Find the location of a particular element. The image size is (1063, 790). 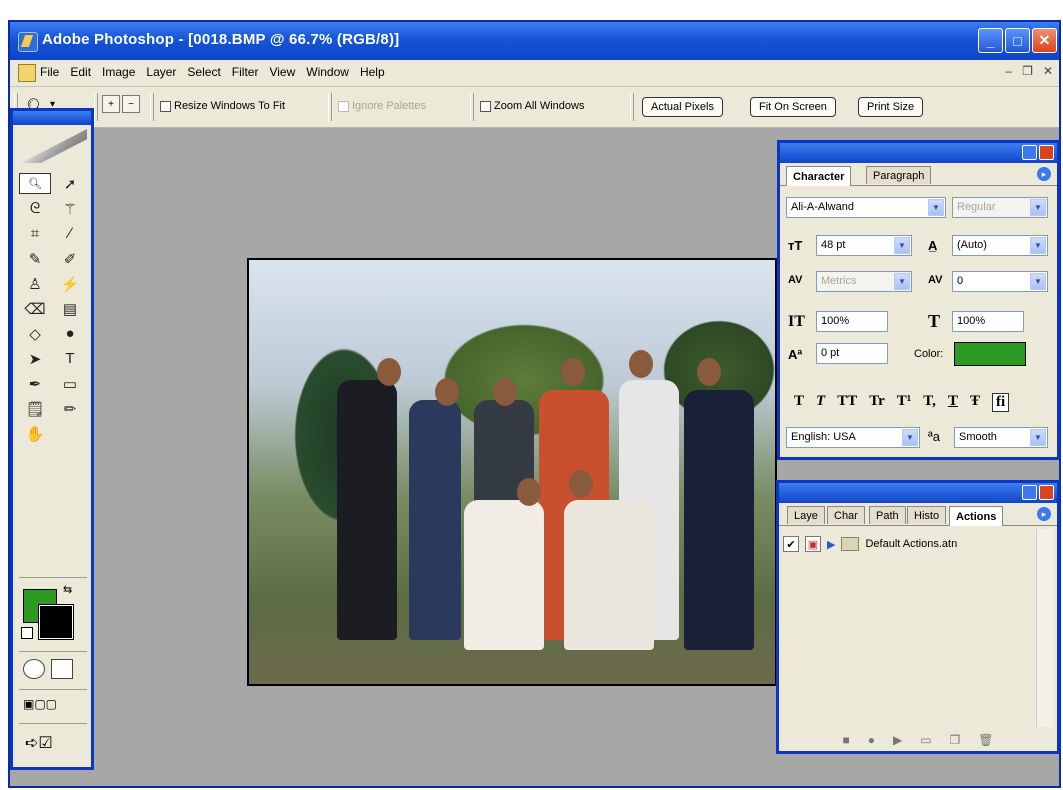

menu-window: Window is located at coordinates (327, 72).